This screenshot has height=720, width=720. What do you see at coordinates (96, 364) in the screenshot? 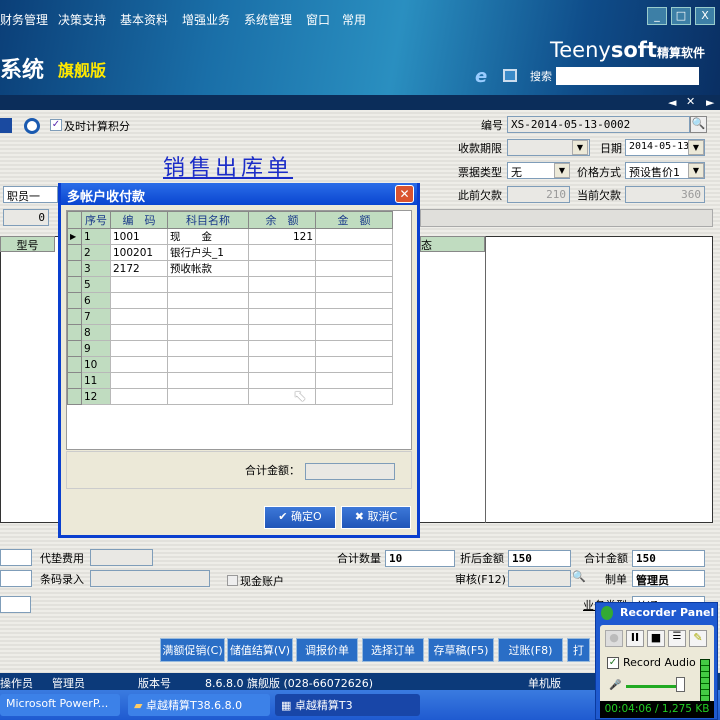
I see `row-number-cell: 10` at bounding box center [96, 364].